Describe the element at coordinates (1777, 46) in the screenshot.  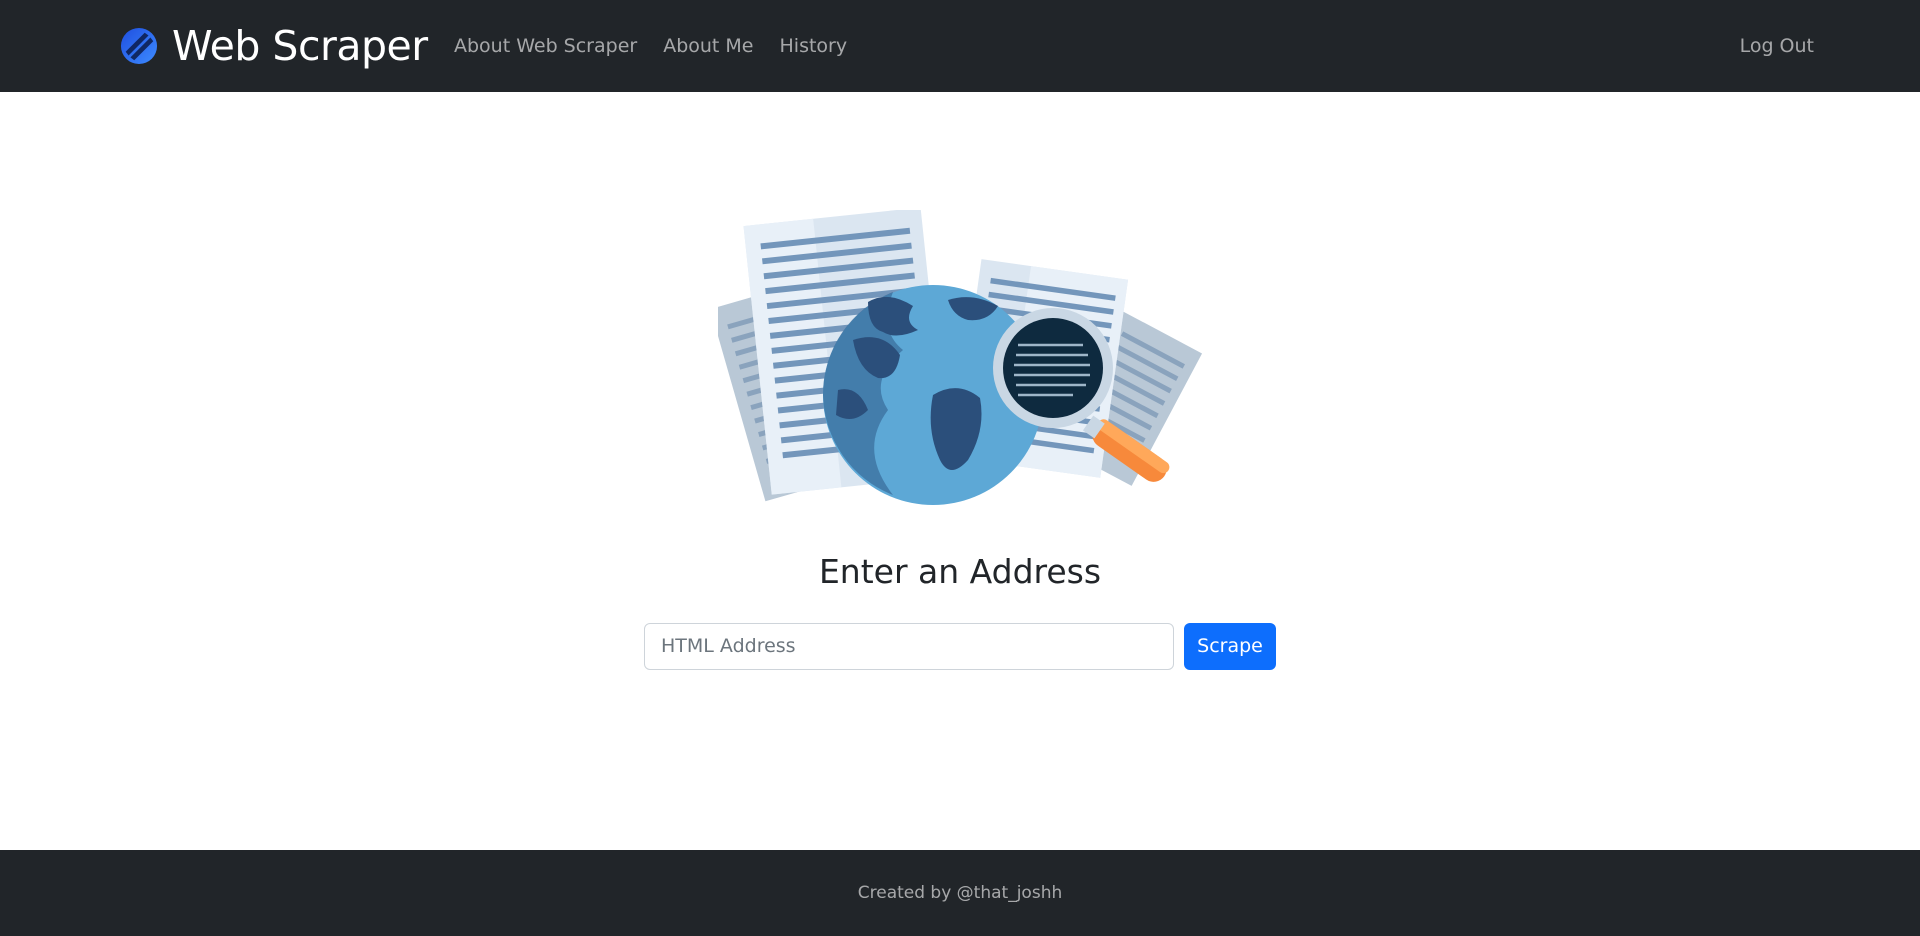
I see `logout-link: Log Out` at that location.